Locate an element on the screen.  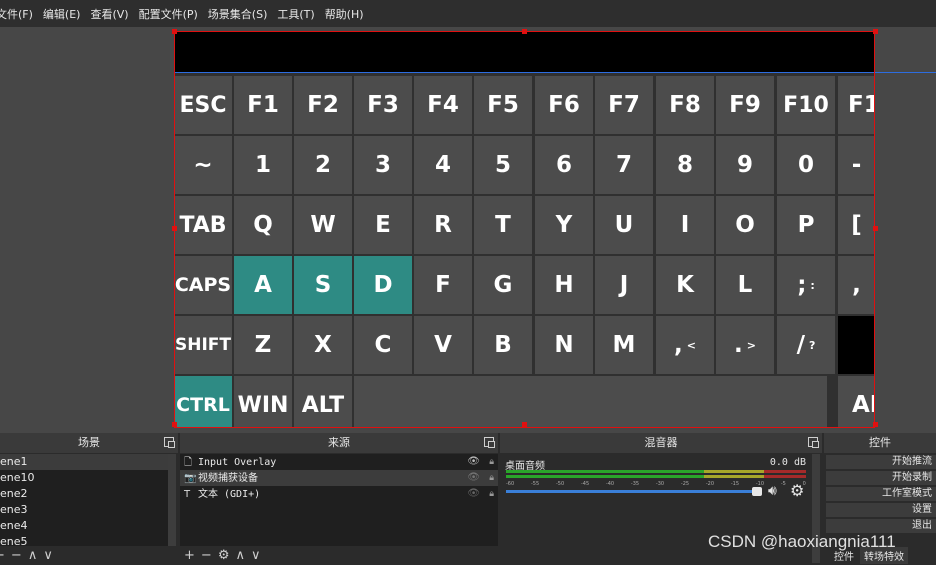
resize-handle-left is located at coordinates (174, 228).